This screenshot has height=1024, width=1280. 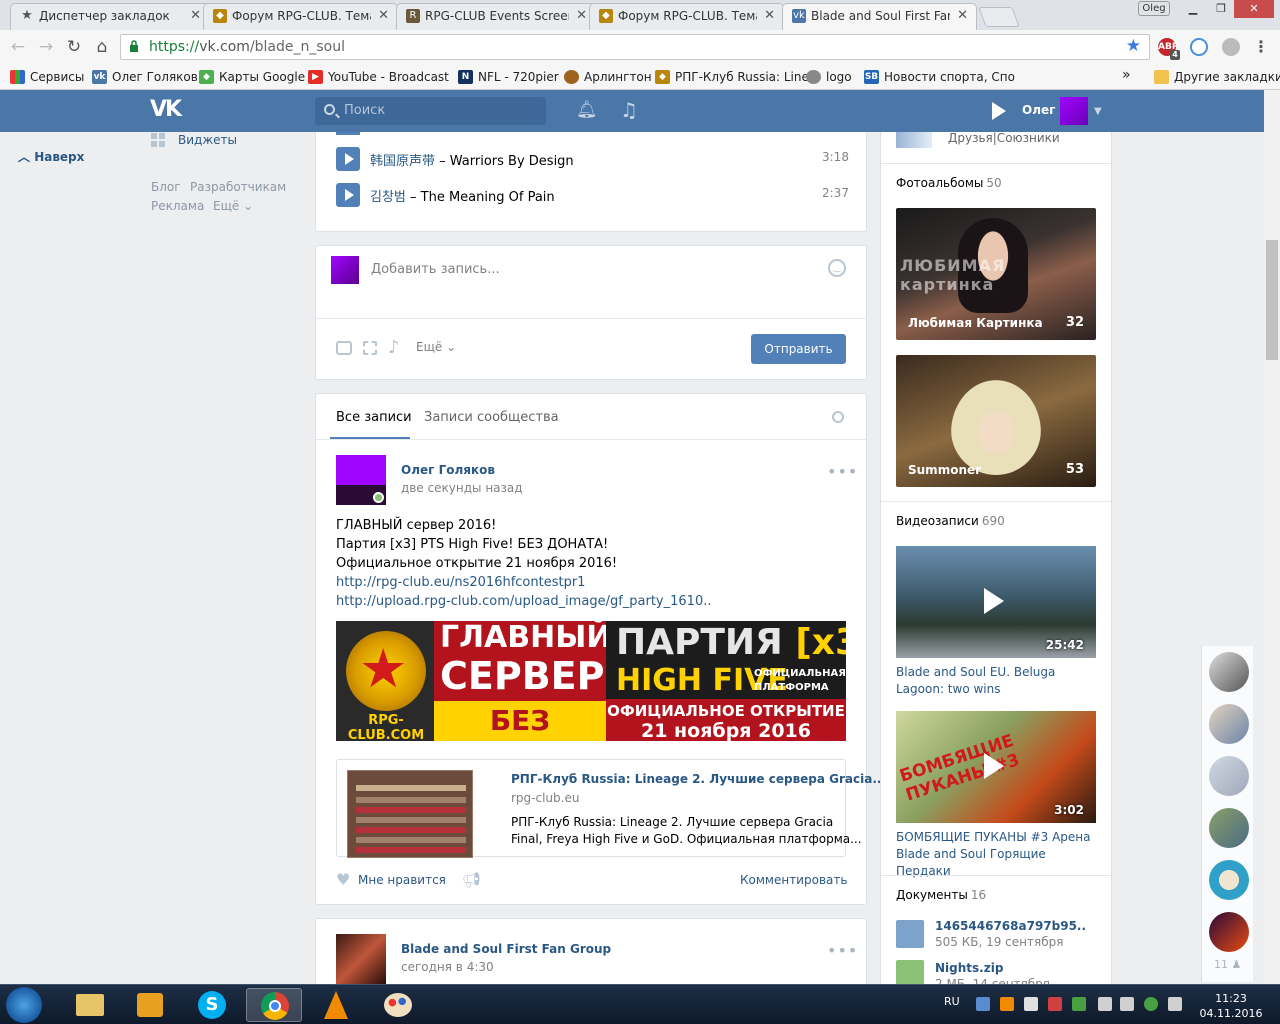 What do you see at coordinates (394, 347) in the screenshot?
I see `music-note-icon: ♪` at bounding box center [394, 347].